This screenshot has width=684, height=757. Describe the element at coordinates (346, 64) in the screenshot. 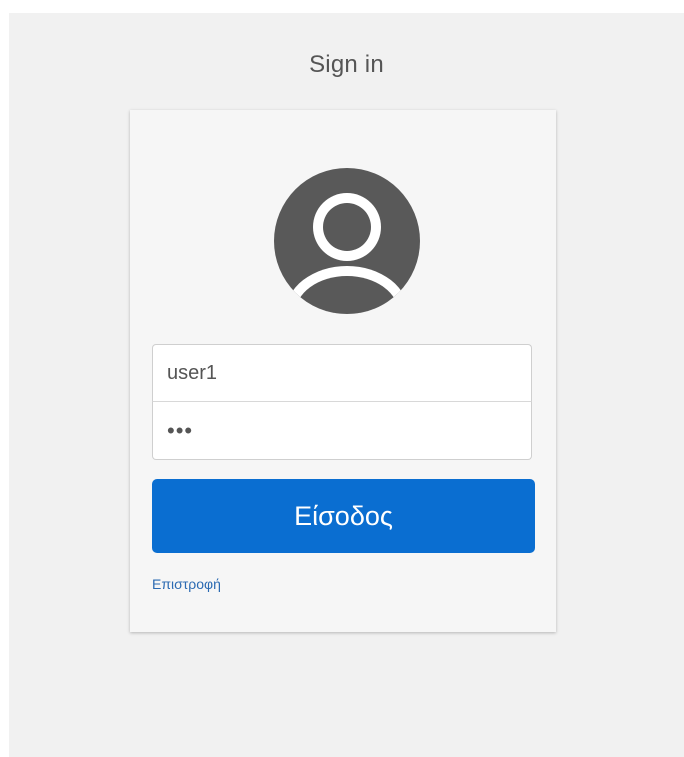

I see `page-title: Sign in` at that location.